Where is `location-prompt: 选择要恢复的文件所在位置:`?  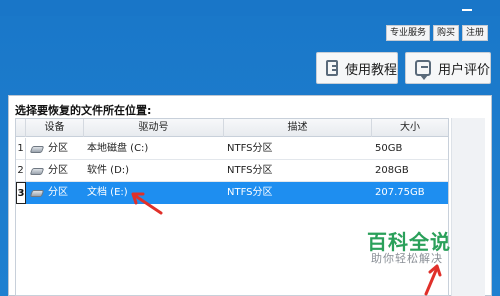
location-prompt: 选择要恢复的文件所在位置: is located at coordinates (83, 110).